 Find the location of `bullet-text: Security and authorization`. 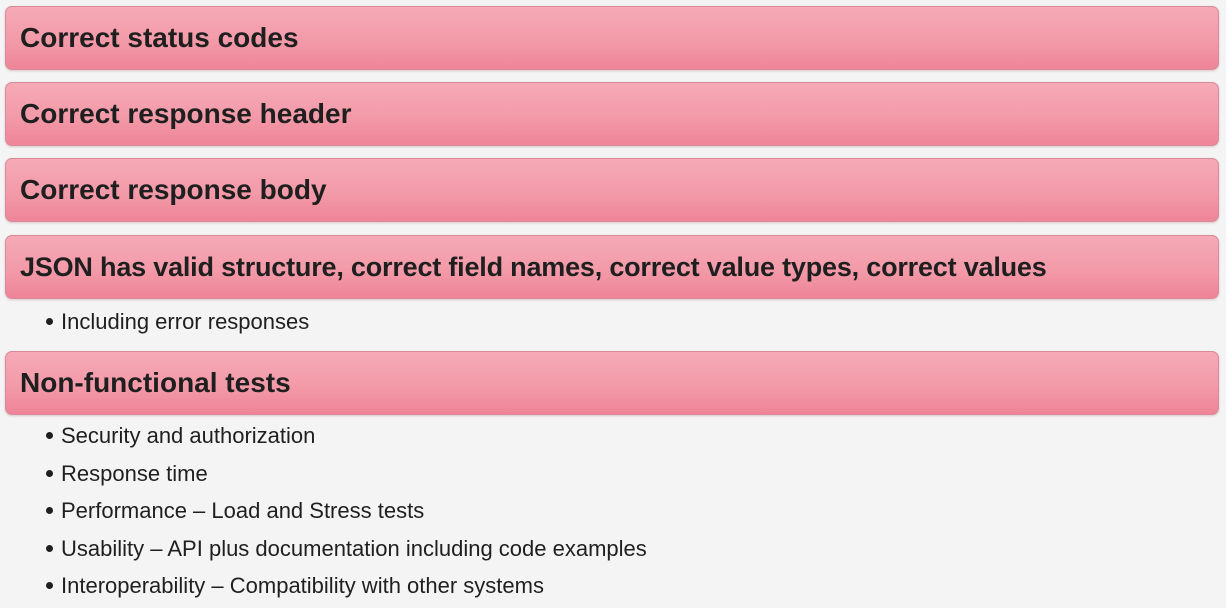

bullet-text: Security and authorization is located at coordinates (188, 435).